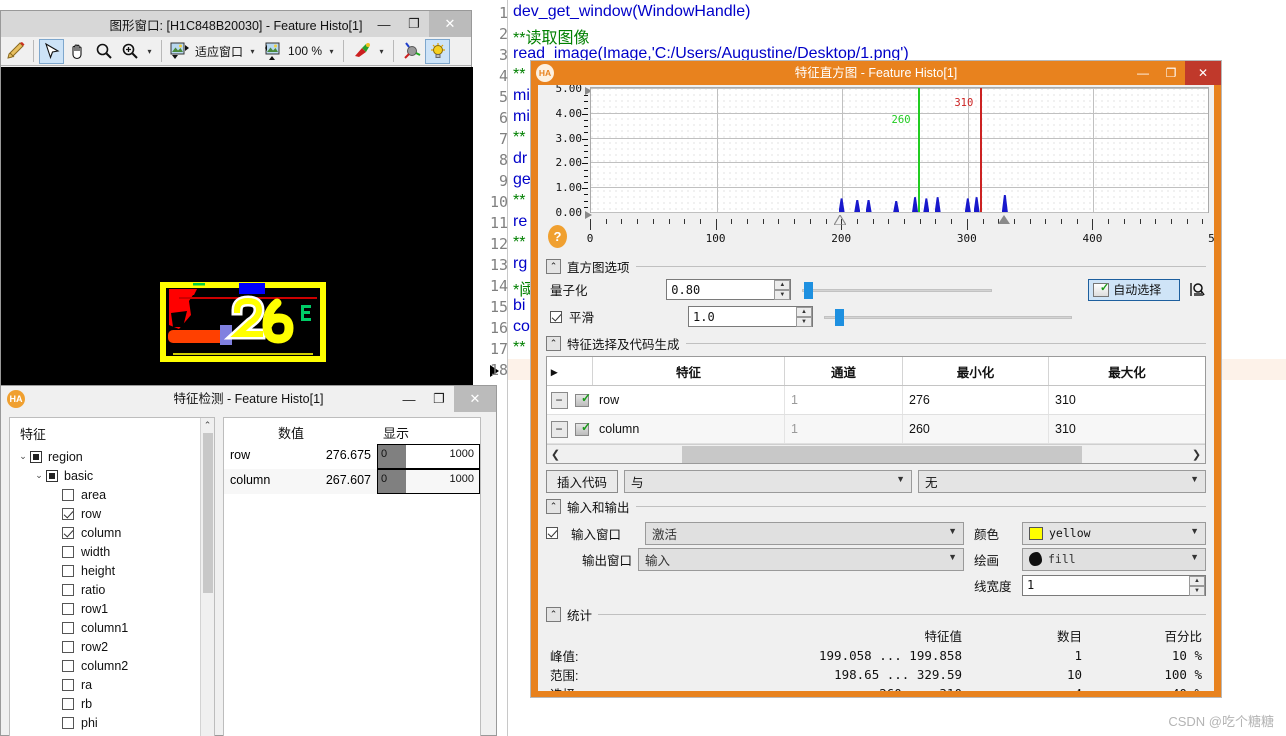 Image resolution: width=1286 pixels, height=736 pixels. I want to click on zoom-level-icon, so click(272, 51).